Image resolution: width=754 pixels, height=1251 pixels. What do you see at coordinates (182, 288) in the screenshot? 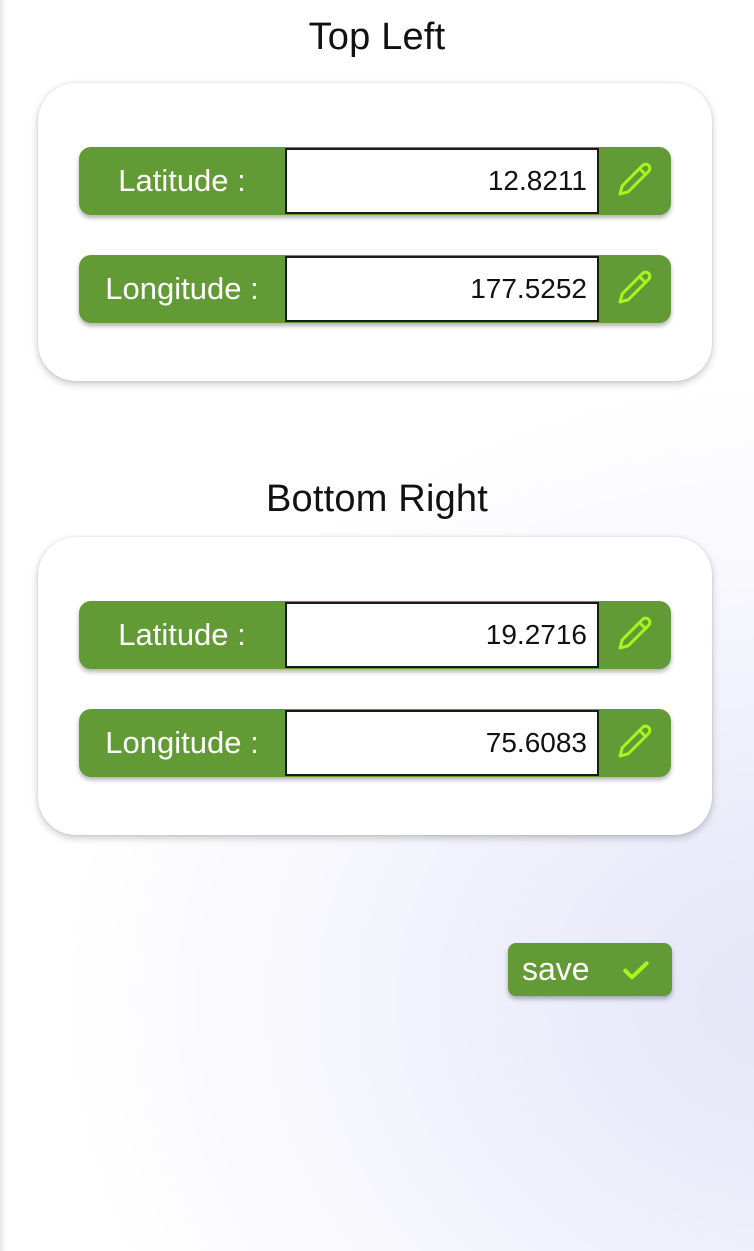
I see `top-left-longitude-label: Longitude :` at bounding box center [182, 288].